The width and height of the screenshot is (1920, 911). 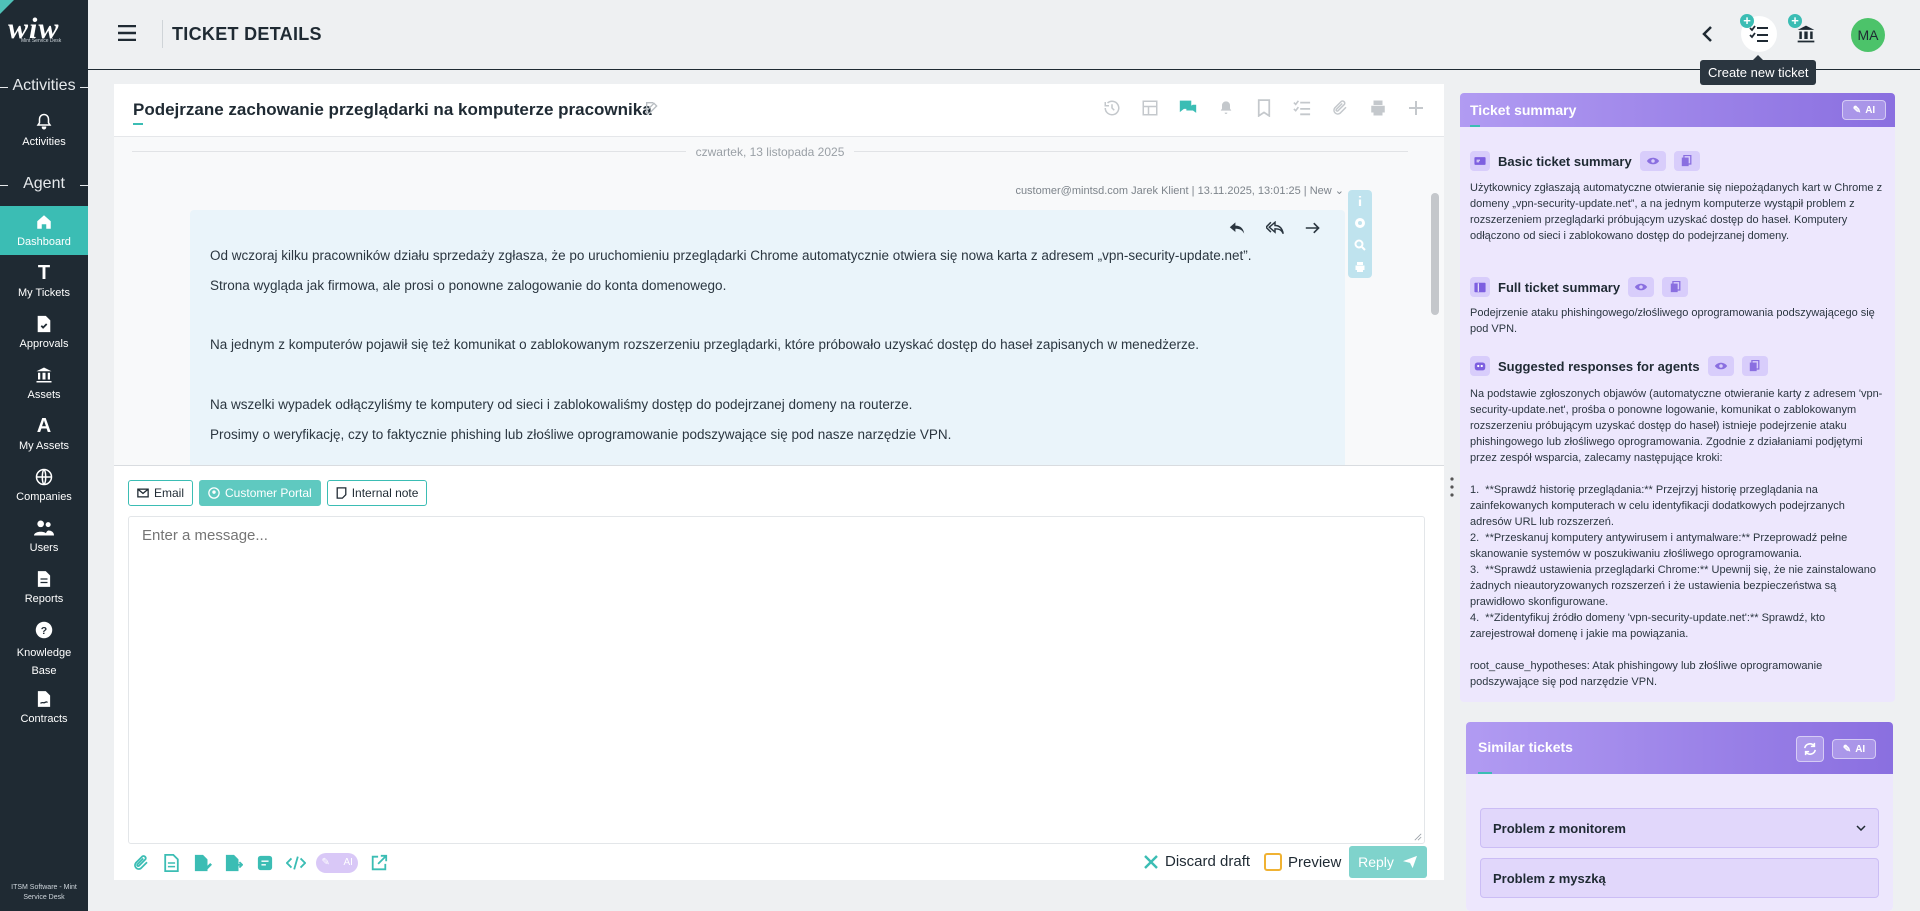 I want to click on sidebar-item-assets: Assets, so click(x=44, y=383).